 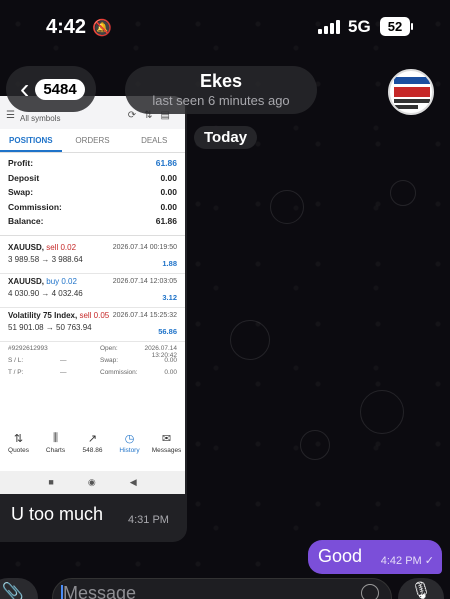 What do you see at coordinates (28, 348) in the screenshot?
I see `ticket-number: #9292612993` at bounding box center [28, 348].